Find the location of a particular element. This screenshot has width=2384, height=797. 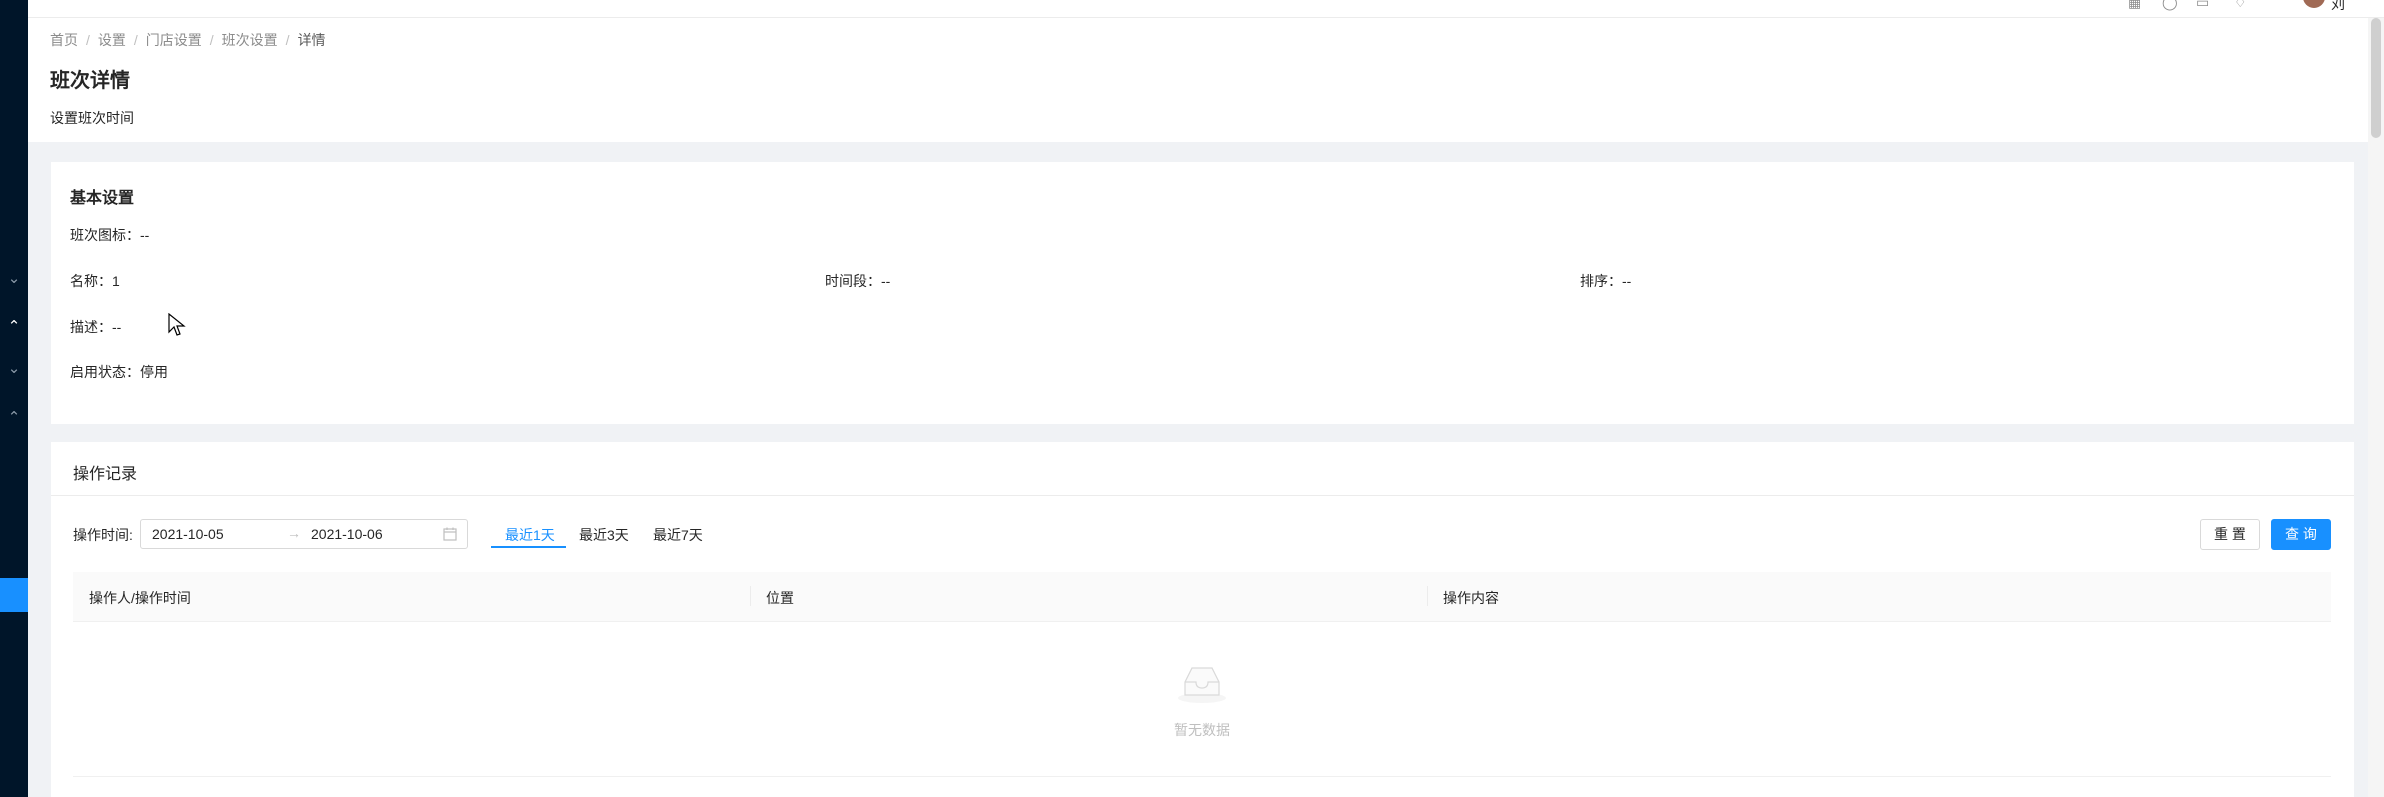

start-date-input: 2021-10-05 is located at coordinates (188, 534).